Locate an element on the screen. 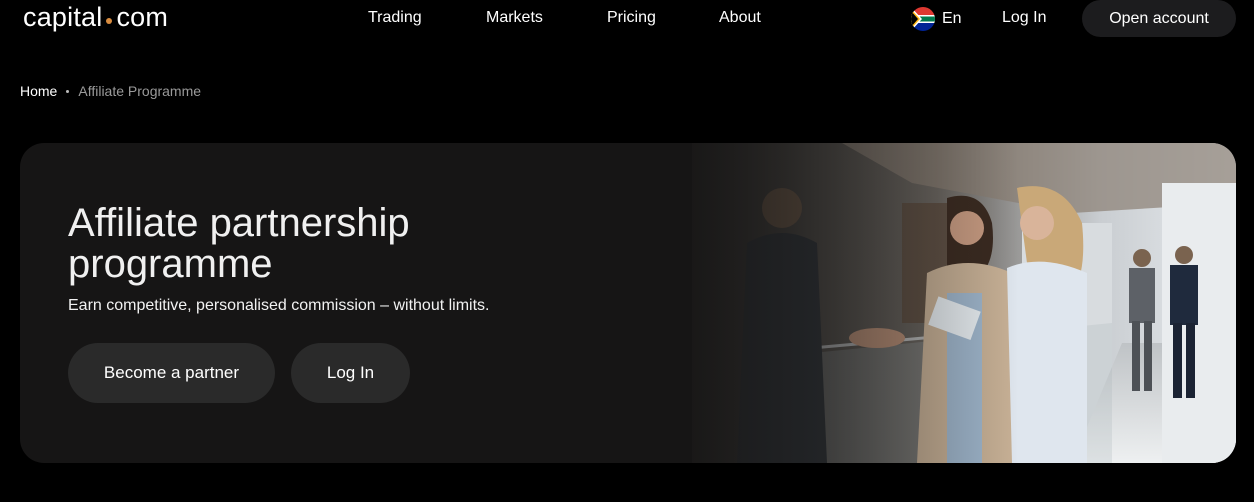 Image resolution: width=1254 pixels, height=502 pixels. capital-com-logo: capital com is located at coordinates (95, 17).